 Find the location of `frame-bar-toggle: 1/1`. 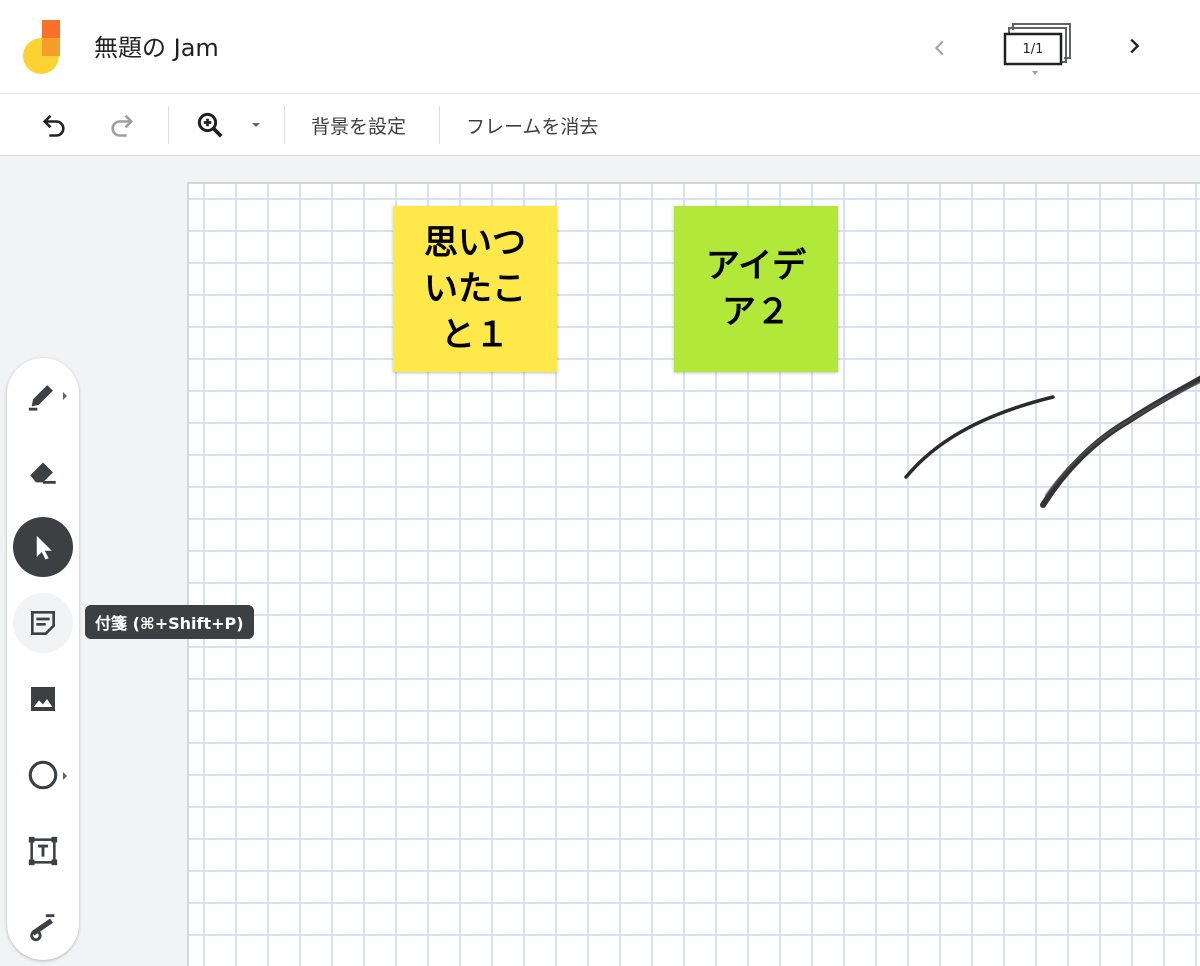

frame-bar-toggle: 1/1 is located at coordinates (1038, 50).